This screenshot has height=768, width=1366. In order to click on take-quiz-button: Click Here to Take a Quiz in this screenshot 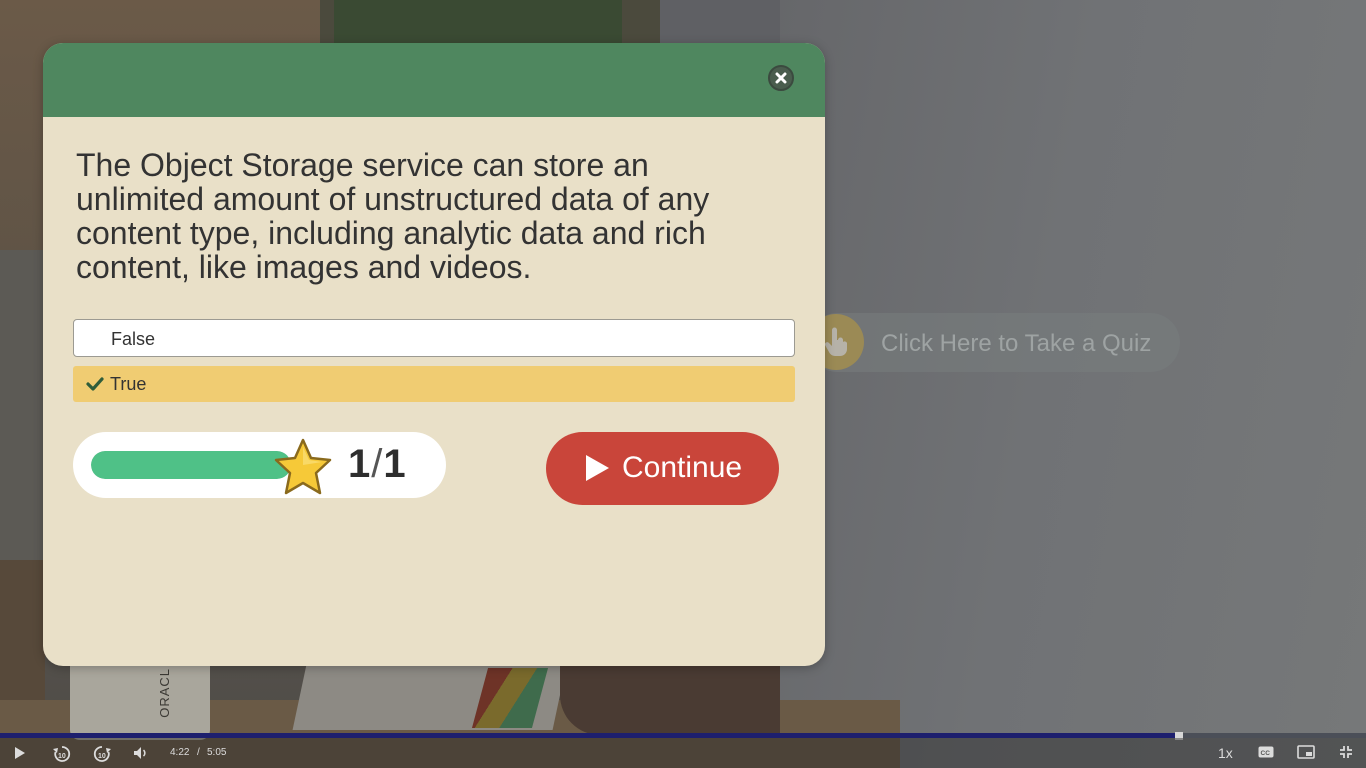, I will do `click(994, 342)`.